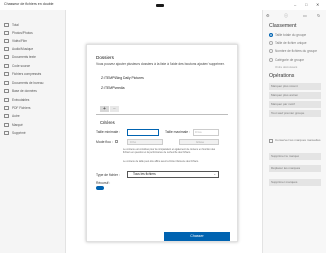  I want to click on move-marked-button: Déplacer les marqués, so click(295, 168).